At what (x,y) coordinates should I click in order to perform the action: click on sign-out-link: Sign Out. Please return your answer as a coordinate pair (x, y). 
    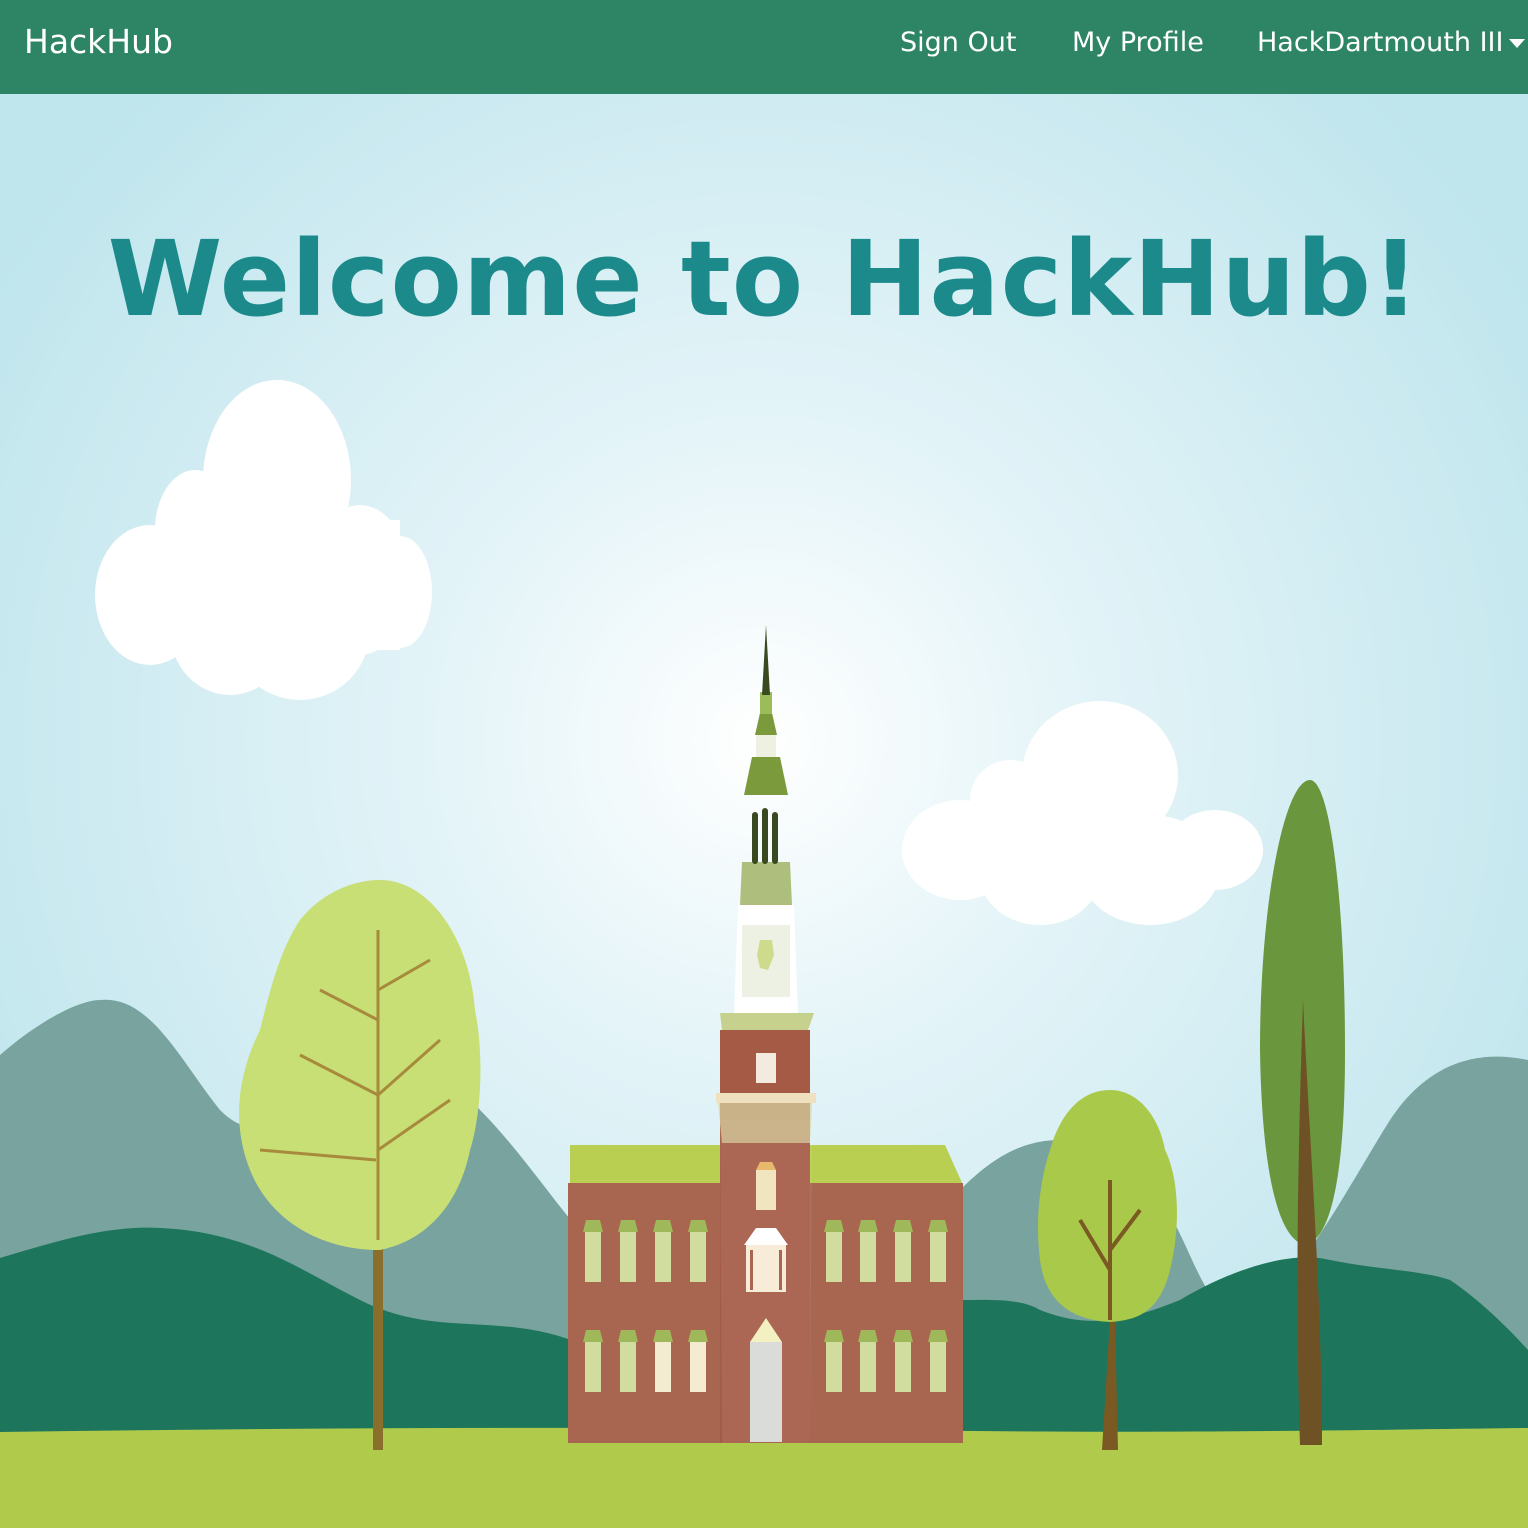
    Looking at the image, I should click on (958, 43).